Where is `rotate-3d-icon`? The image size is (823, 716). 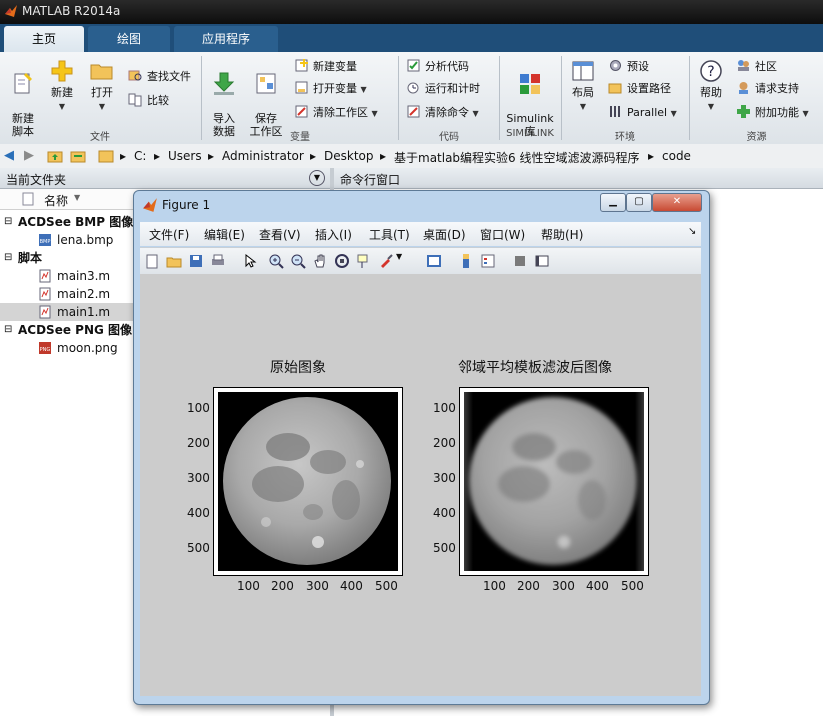 rotate-3d-icon is located at coordinates (342, 261).